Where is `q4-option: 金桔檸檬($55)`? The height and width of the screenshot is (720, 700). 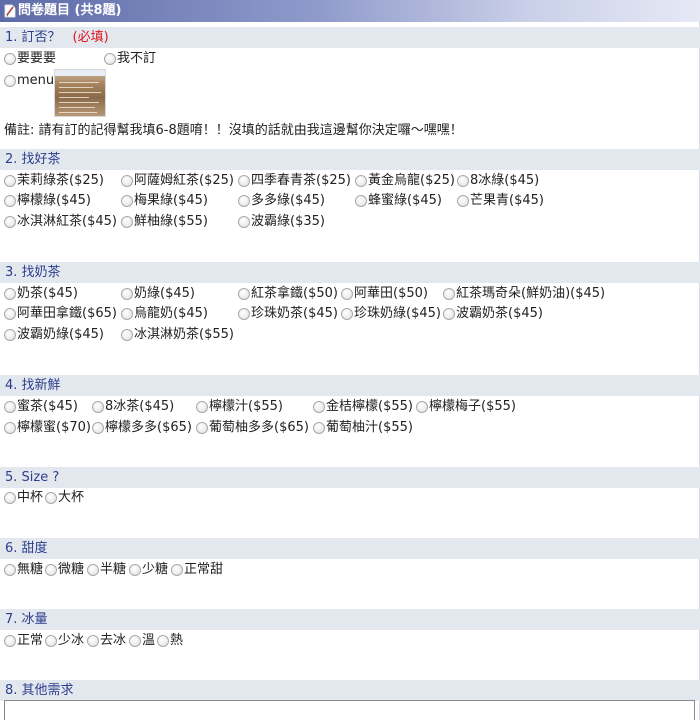 q4-option: 金桔檸檬($55) is located at coordinates (363, 407).